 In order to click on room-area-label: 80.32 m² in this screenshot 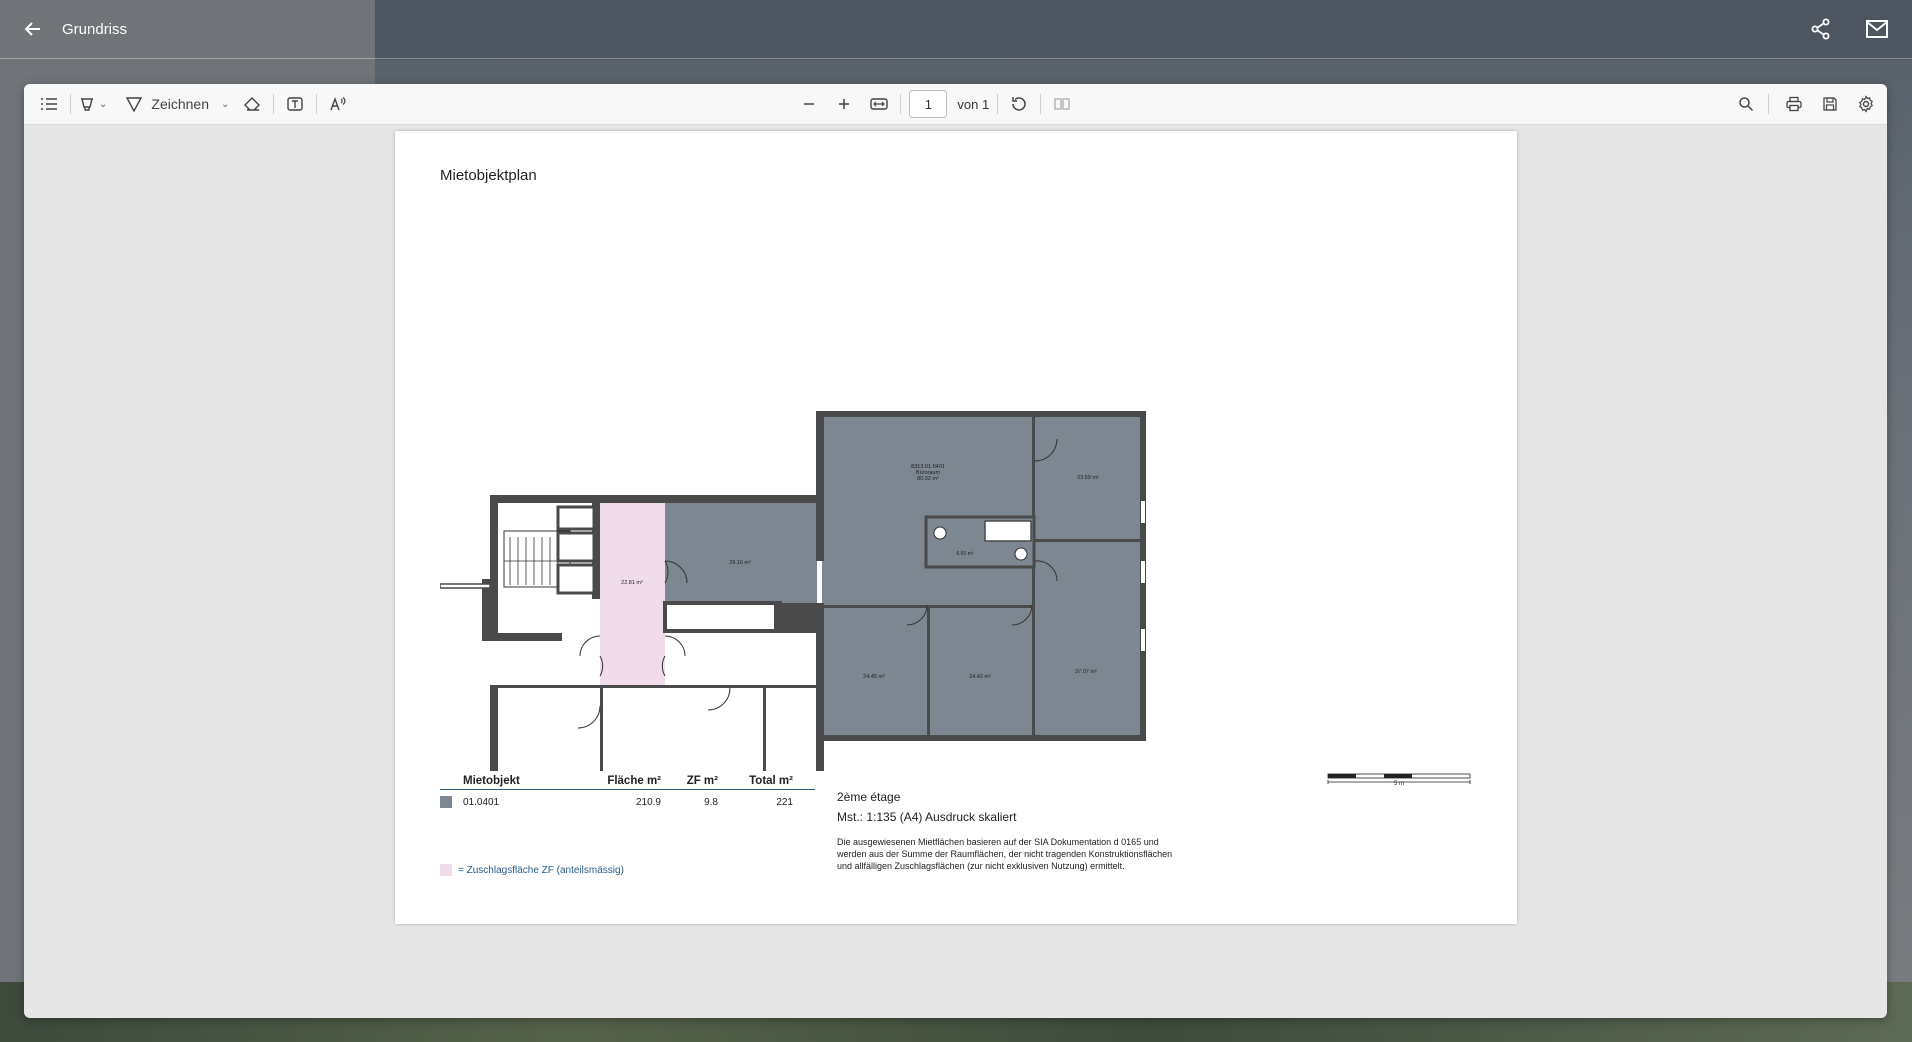, I will do `click(928, 479)`.